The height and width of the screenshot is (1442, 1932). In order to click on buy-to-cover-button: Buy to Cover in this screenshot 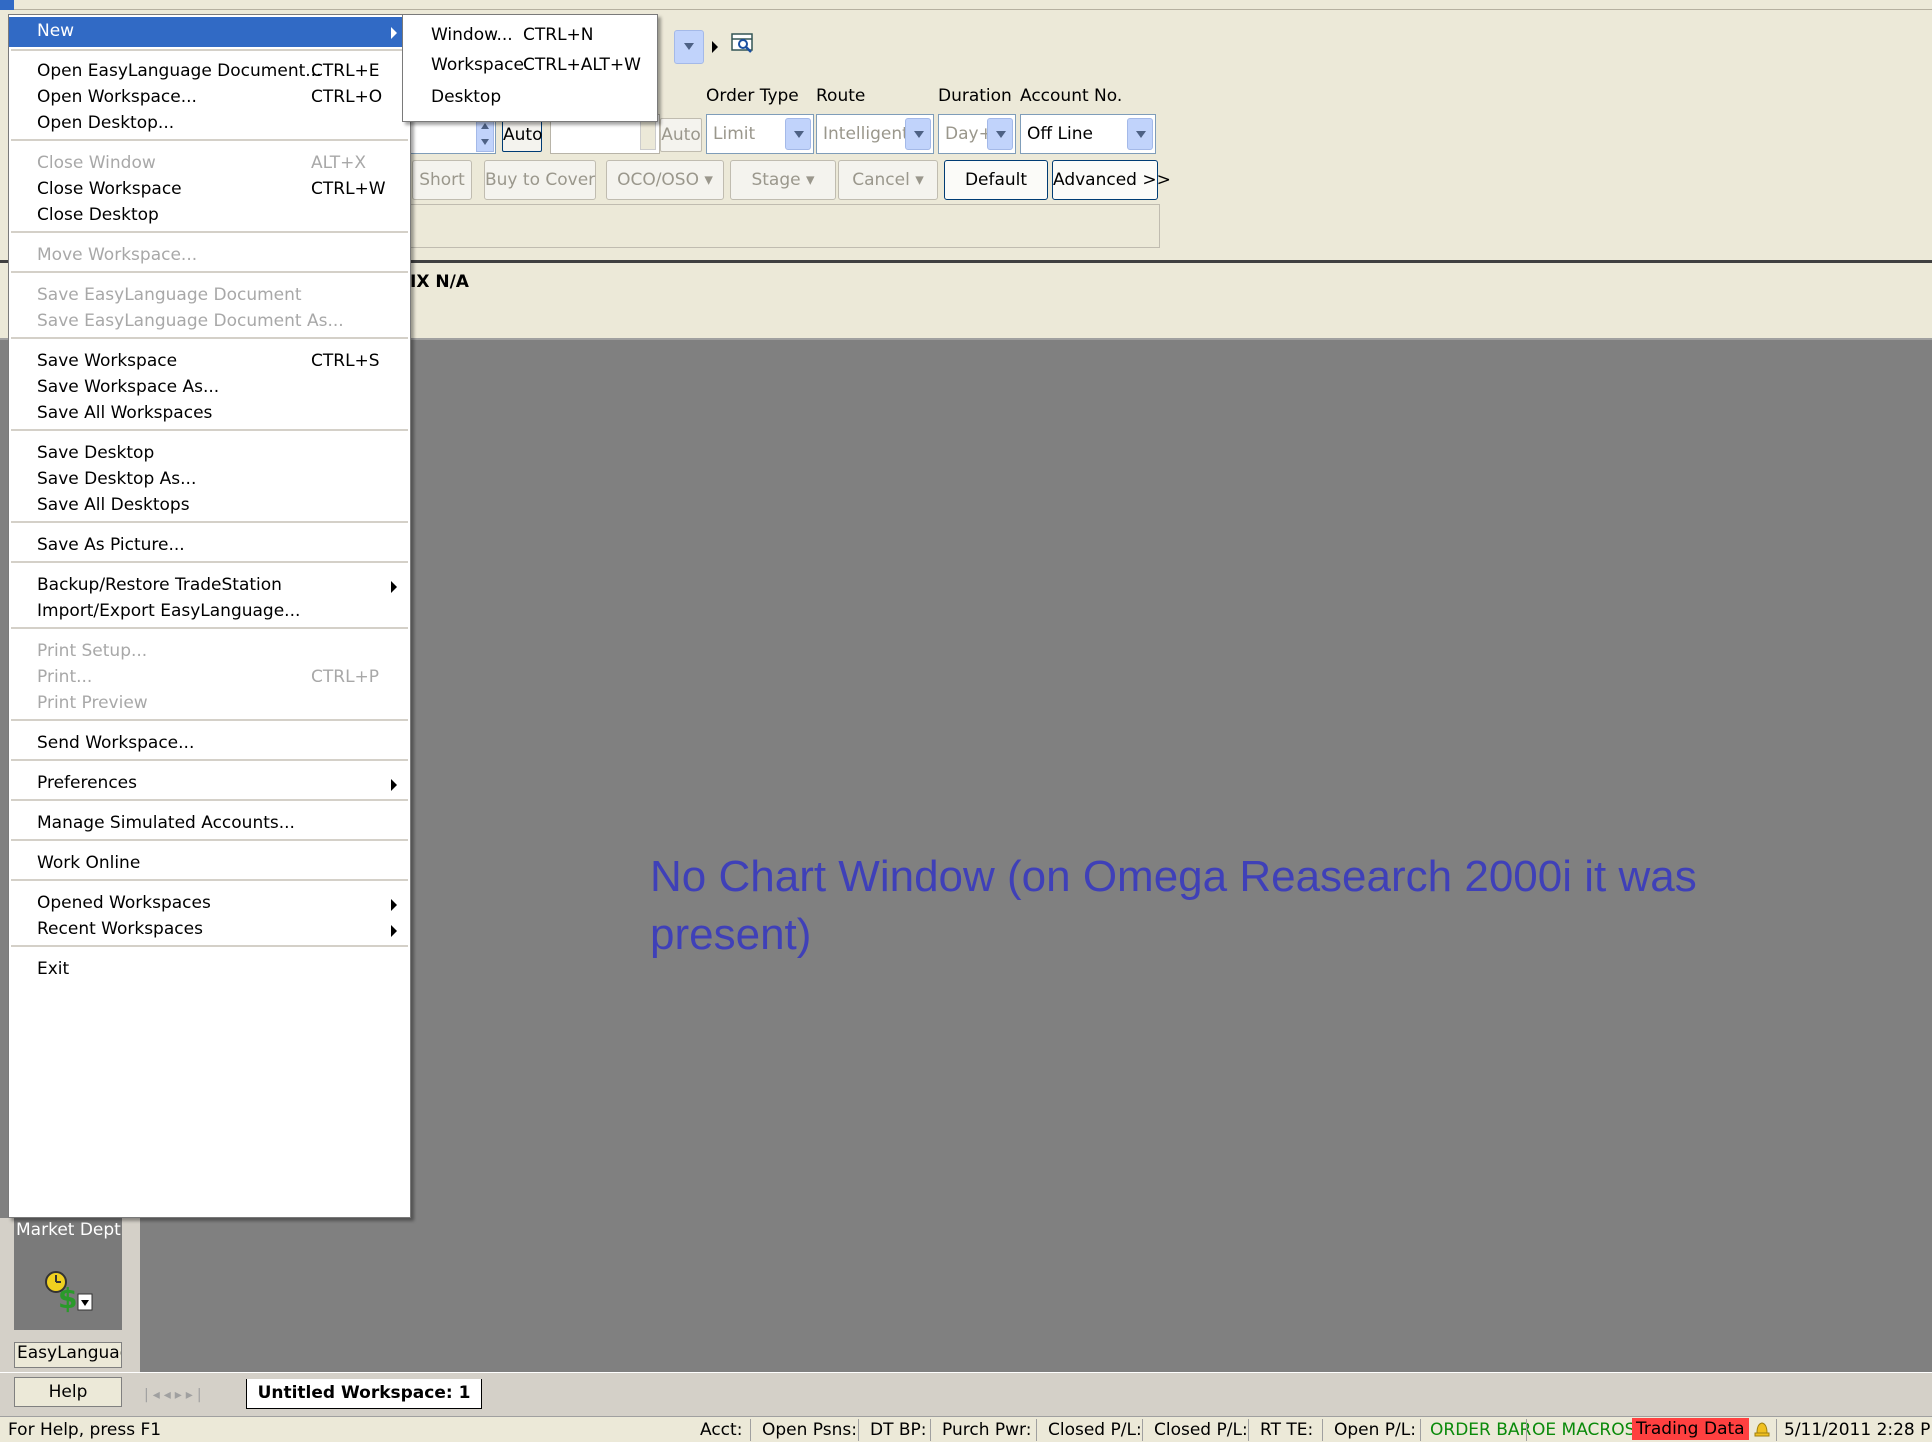, I will do `click(540, 180)`.